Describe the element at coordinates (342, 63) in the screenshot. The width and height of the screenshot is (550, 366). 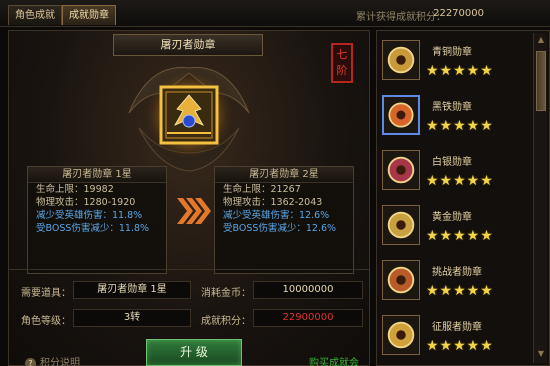
I see `rank-seal: 七阶` at that location.